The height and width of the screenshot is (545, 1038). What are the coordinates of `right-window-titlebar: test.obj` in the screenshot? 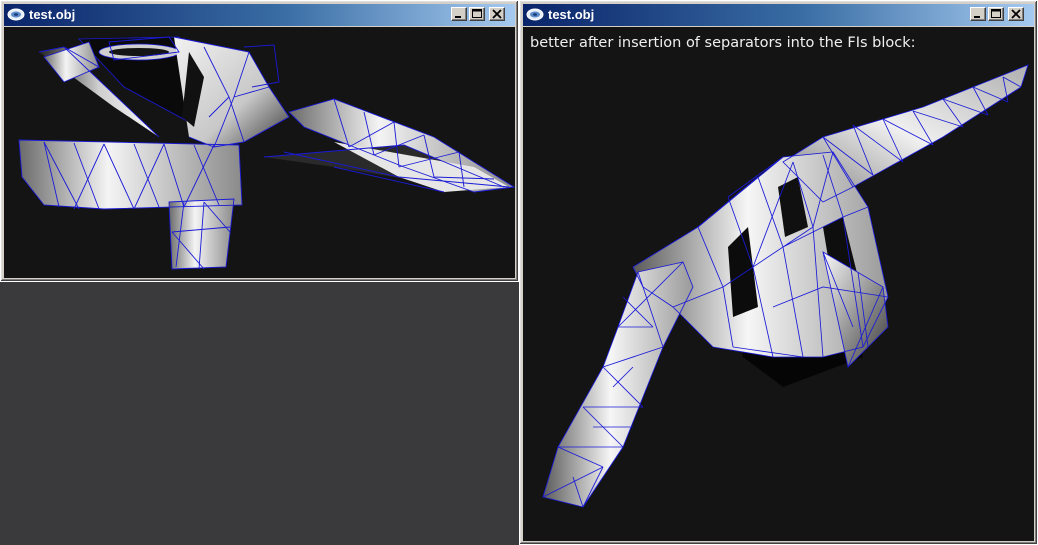 It's located at (778, 15).